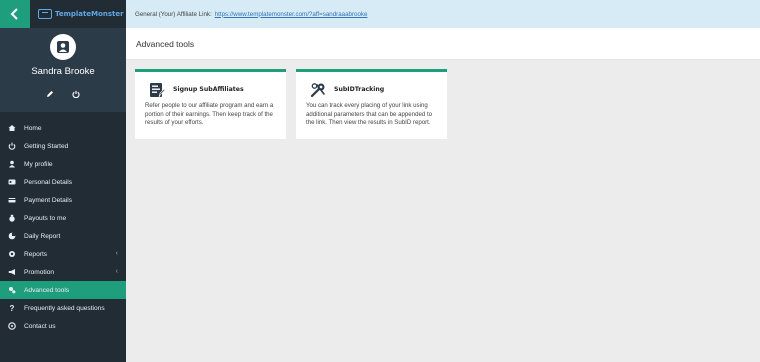 Image resolution: width=760 pixels, height=362 pixels. I want to click on logo-text: TemplateMonster, so click(89, 14).